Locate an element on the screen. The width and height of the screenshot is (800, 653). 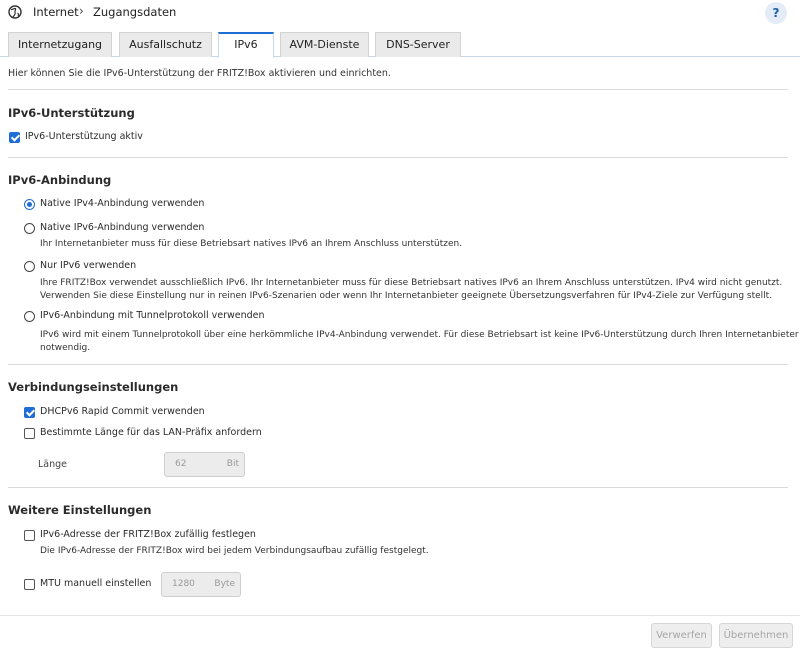
prefix-length-unit: Bit is located at coordinates (232, 464).